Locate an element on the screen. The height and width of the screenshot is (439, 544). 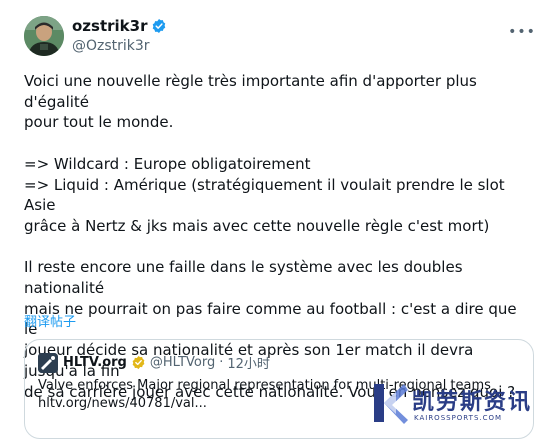
quoted-author-name: HLTV.org is located at coordinates (95, 362).